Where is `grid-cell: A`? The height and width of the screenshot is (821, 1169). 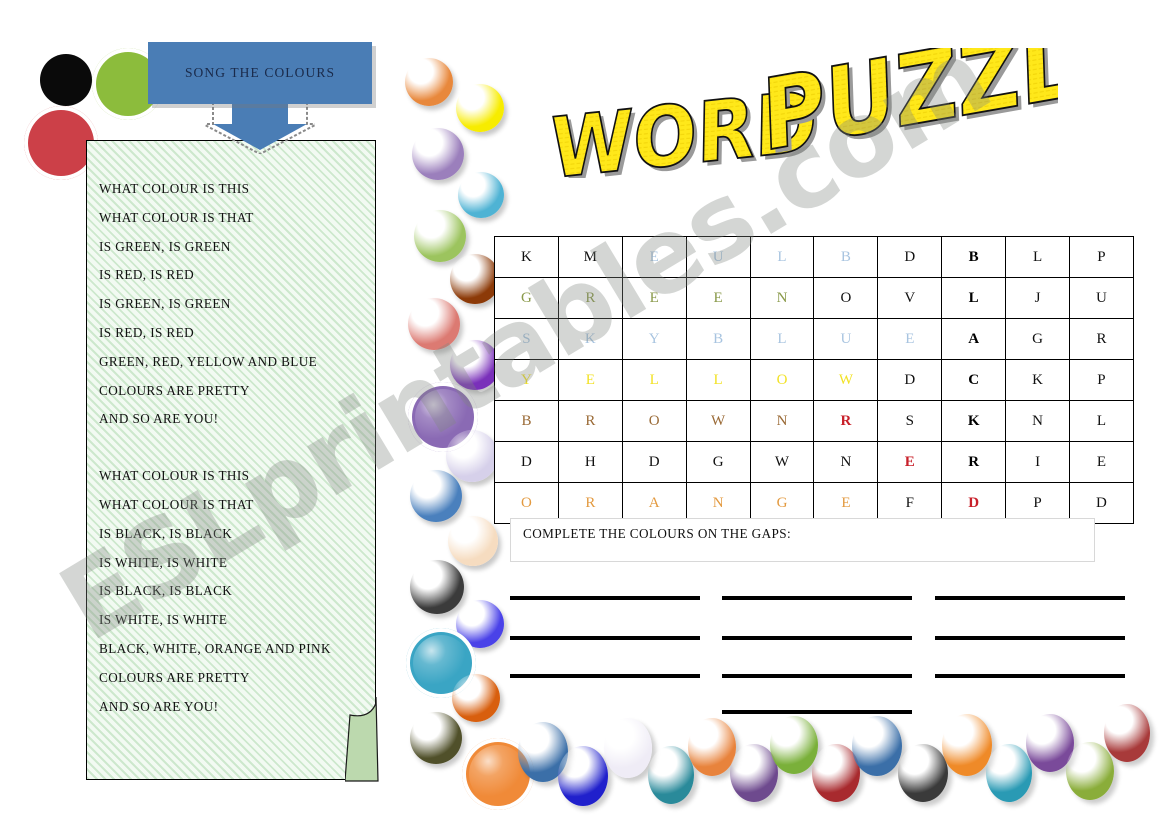
grid-cell: A is located at coordinates (974, 339).